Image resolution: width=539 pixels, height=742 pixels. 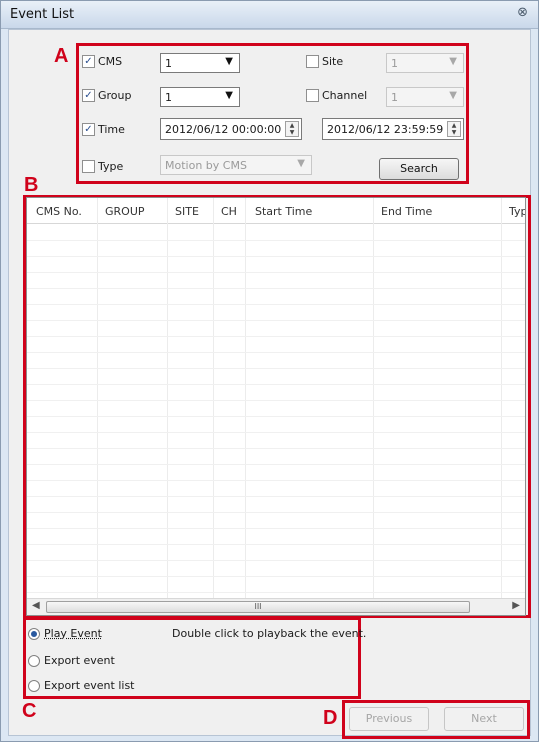 What do you see at coordinates (79, 660) in the screenshot?
I see `export-event-label: Export event` at bounding box center [79, 660].